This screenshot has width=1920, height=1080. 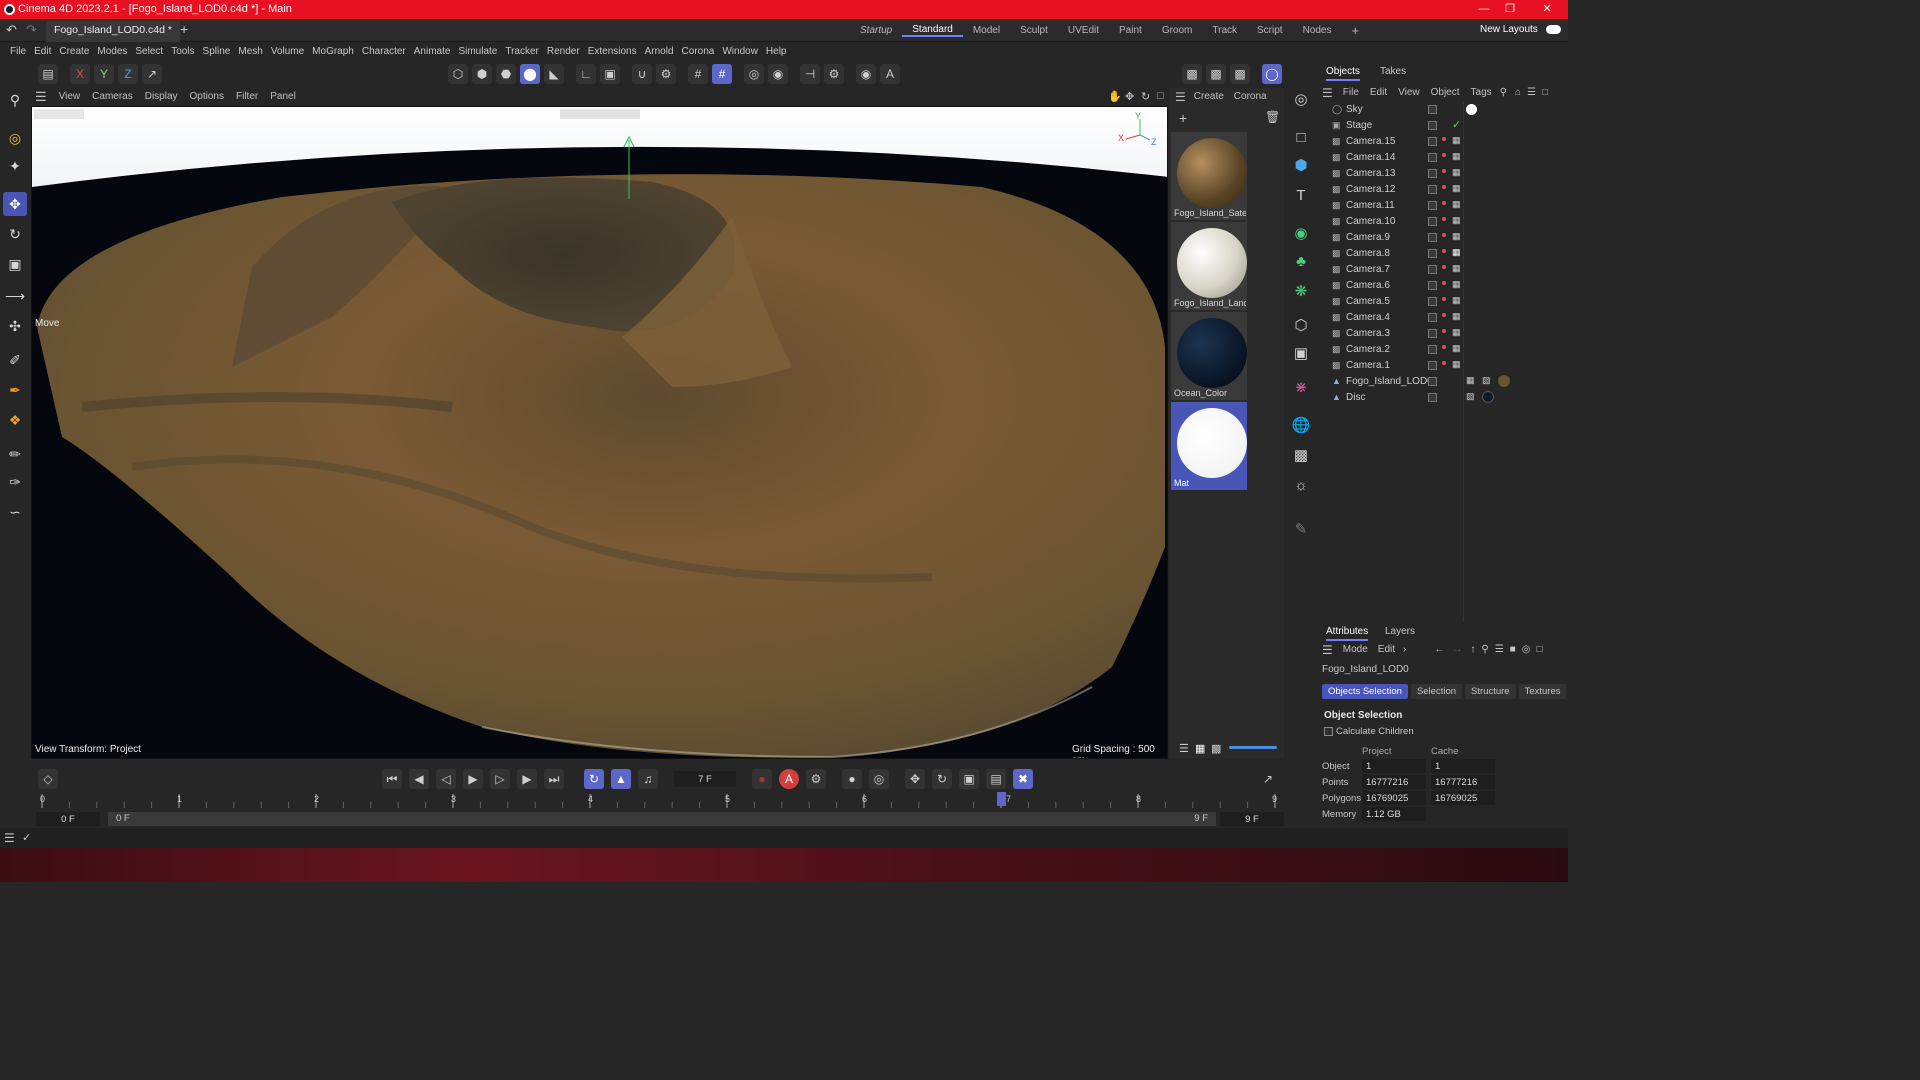 What do you see at coordinates (1443, 190) in the screenshot?
I see `object-row-camera-12: ▩ Camera.12 ▦` at bounding box center [1443, 190].